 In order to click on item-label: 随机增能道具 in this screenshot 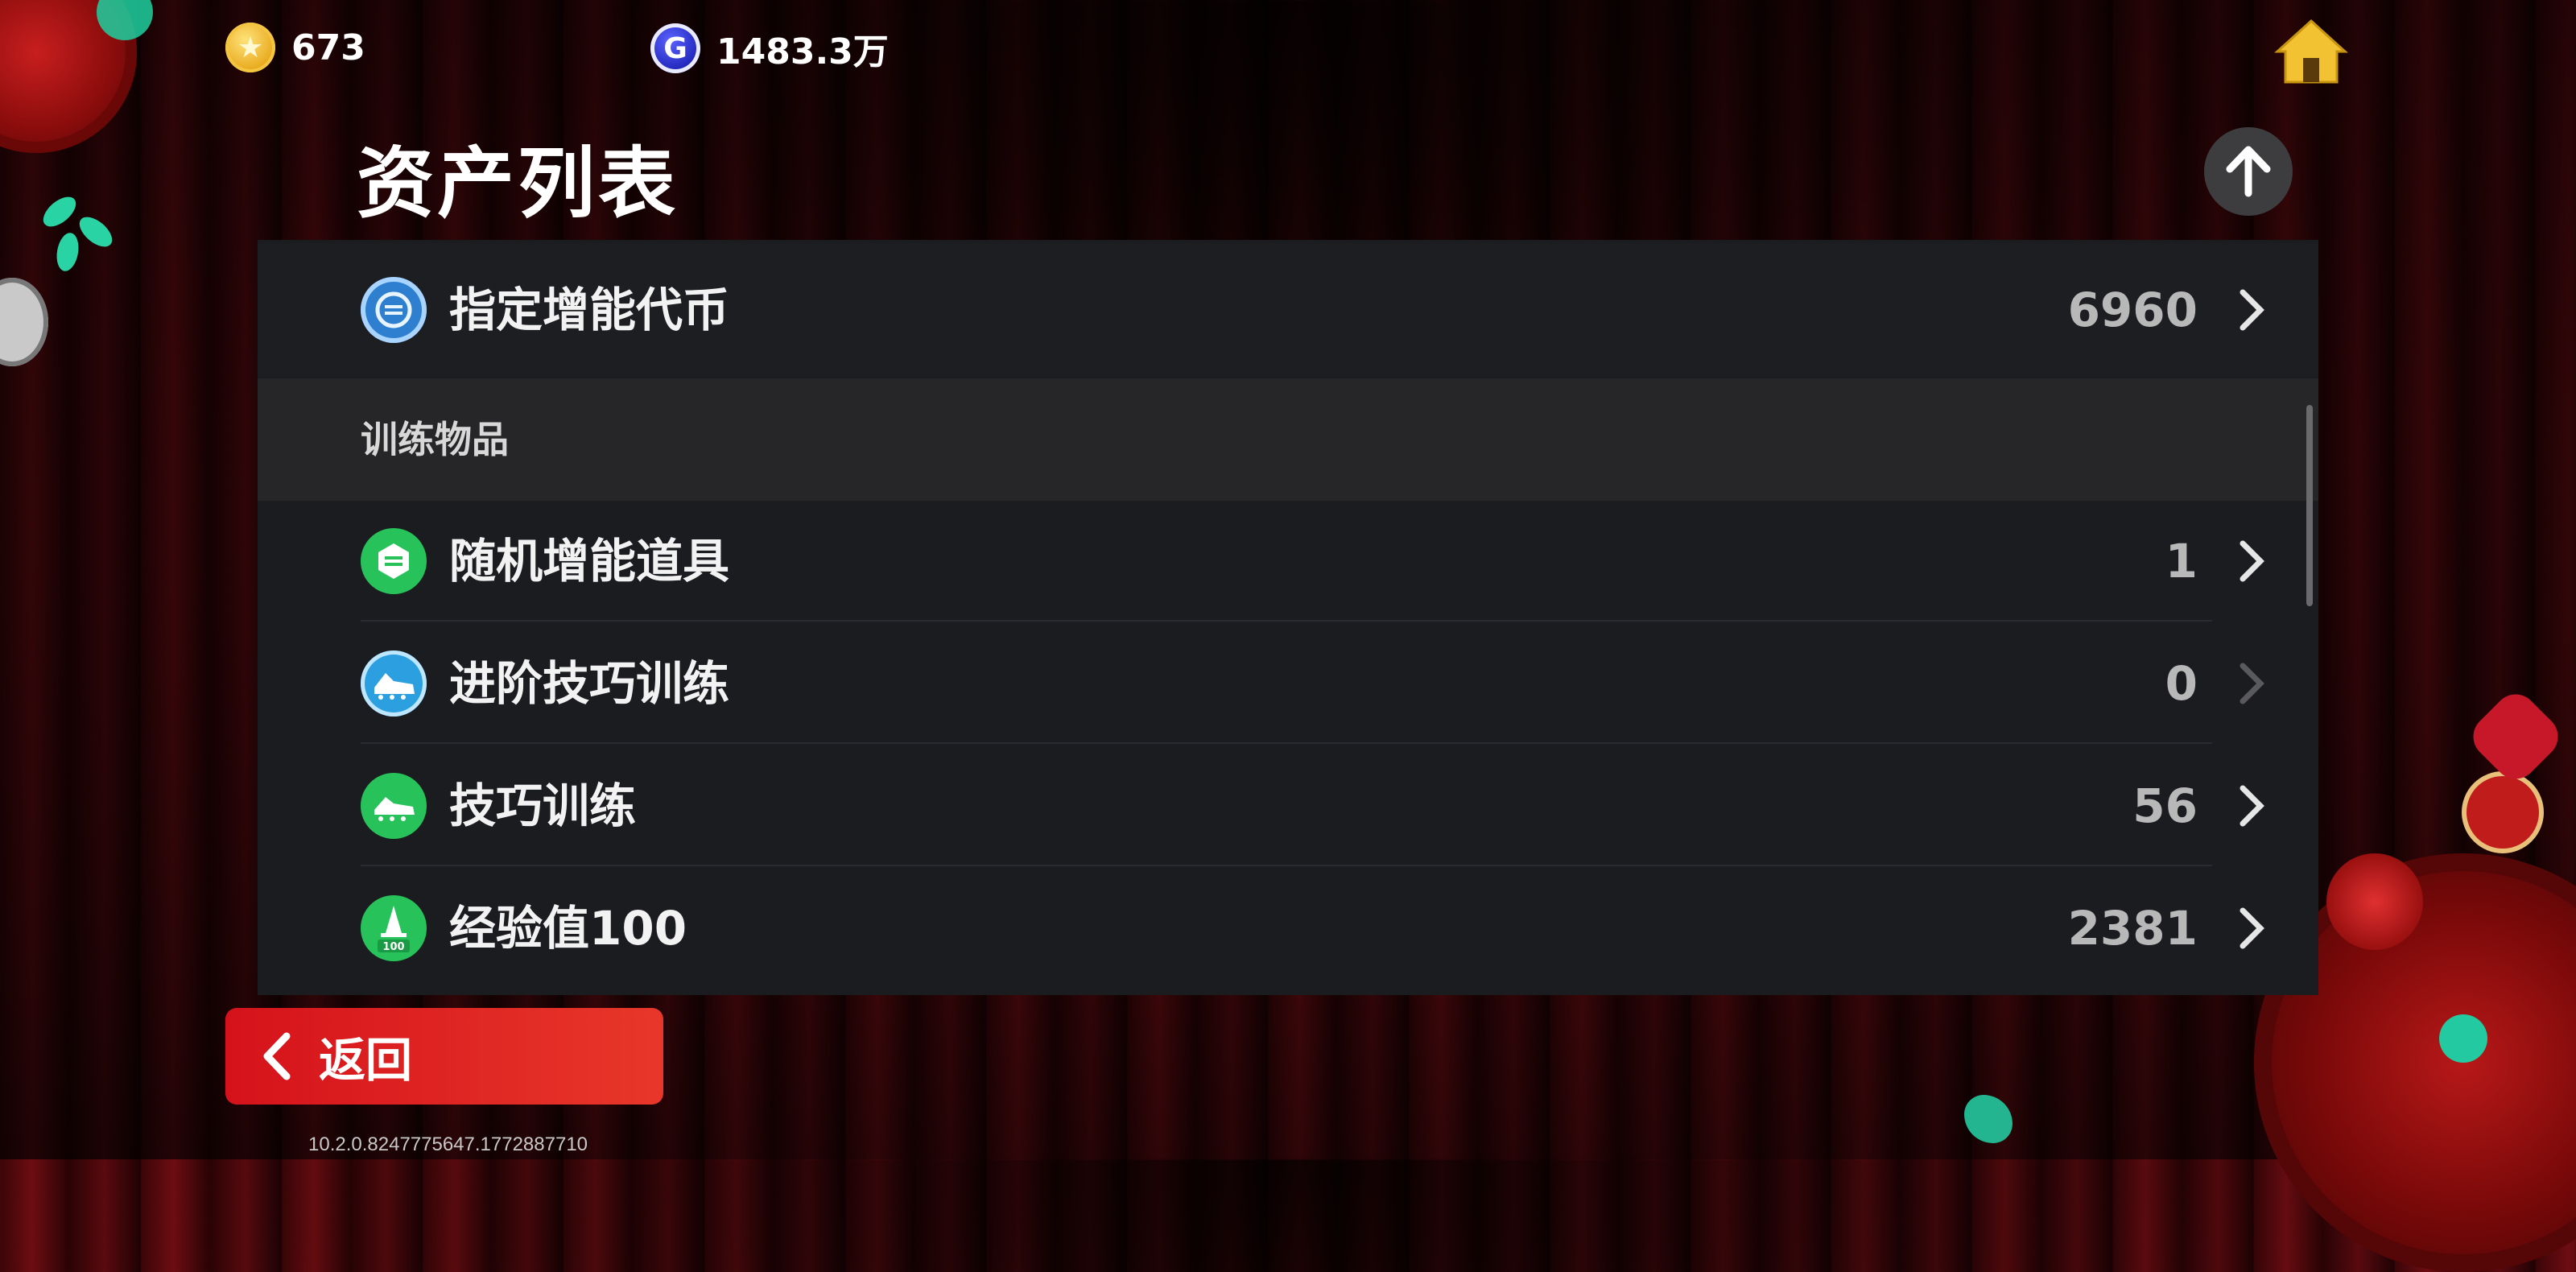, I will do `click(589, 561)`.